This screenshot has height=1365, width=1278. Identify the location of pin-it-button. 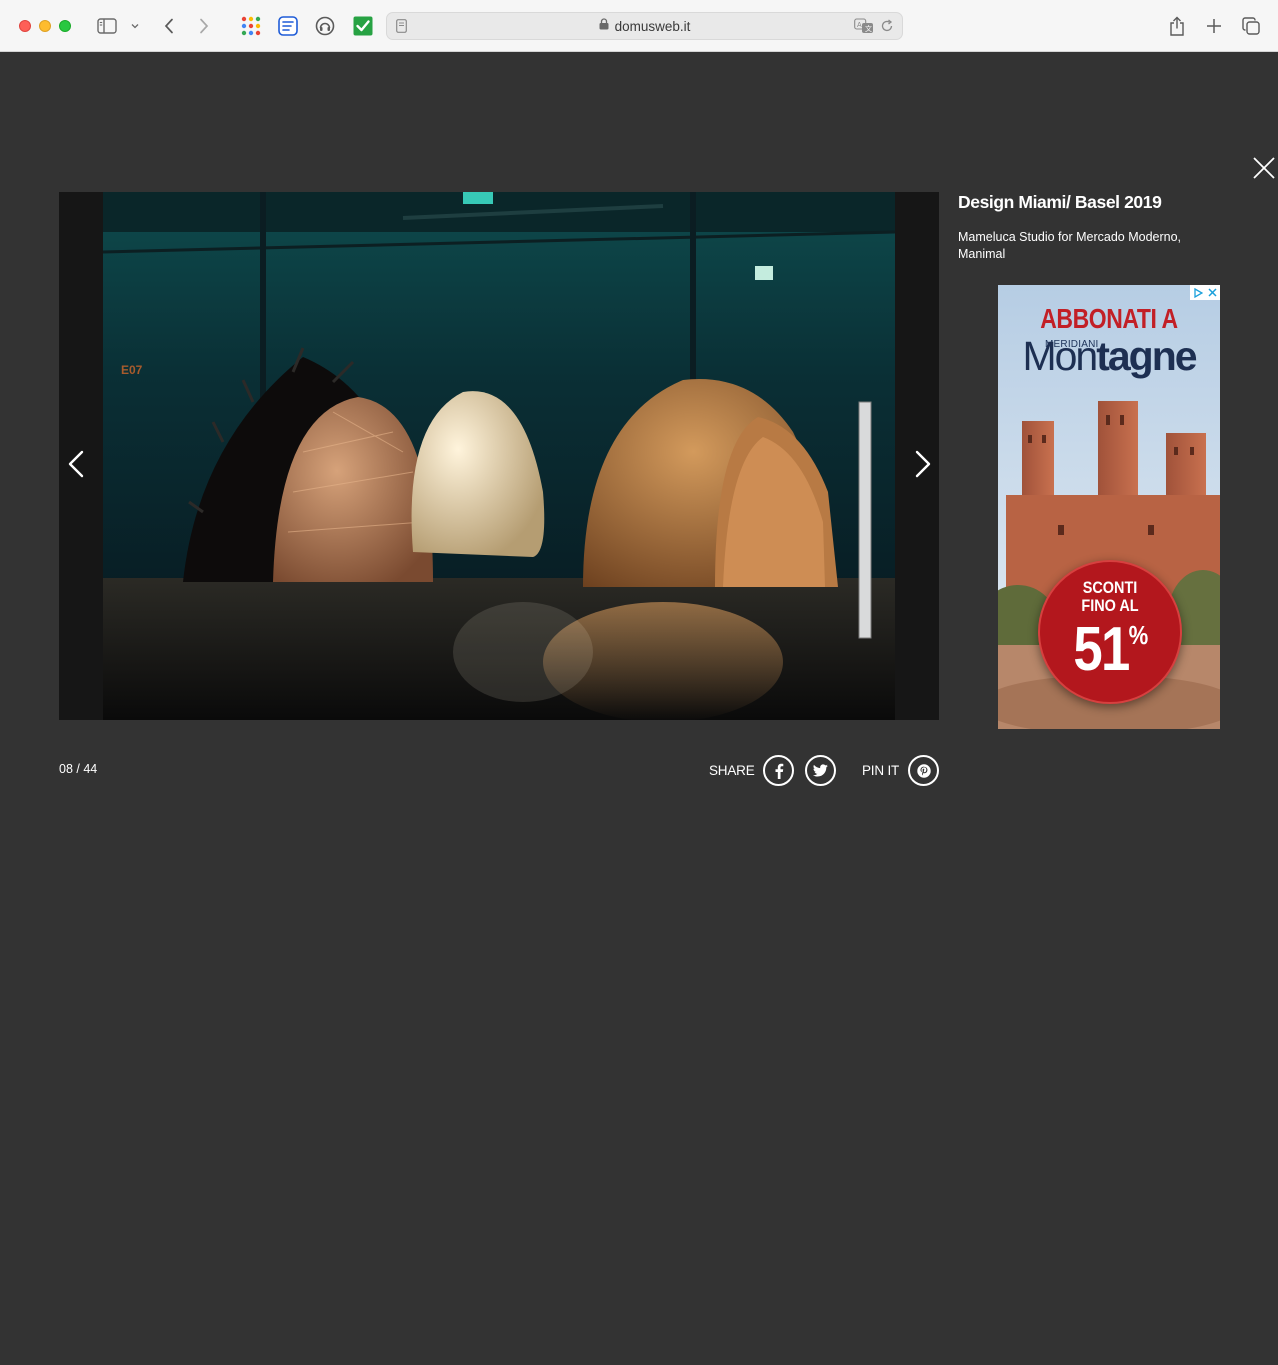
(923, 770).